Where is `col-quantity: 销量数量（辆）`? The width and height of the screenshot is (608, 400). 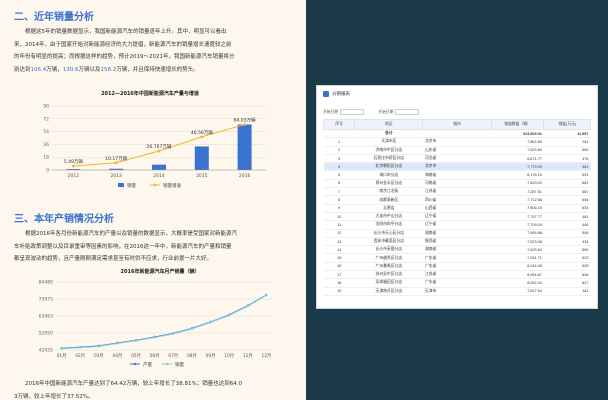
col-quantity: 销量数量（辆） is located at coordinates (517, 124).